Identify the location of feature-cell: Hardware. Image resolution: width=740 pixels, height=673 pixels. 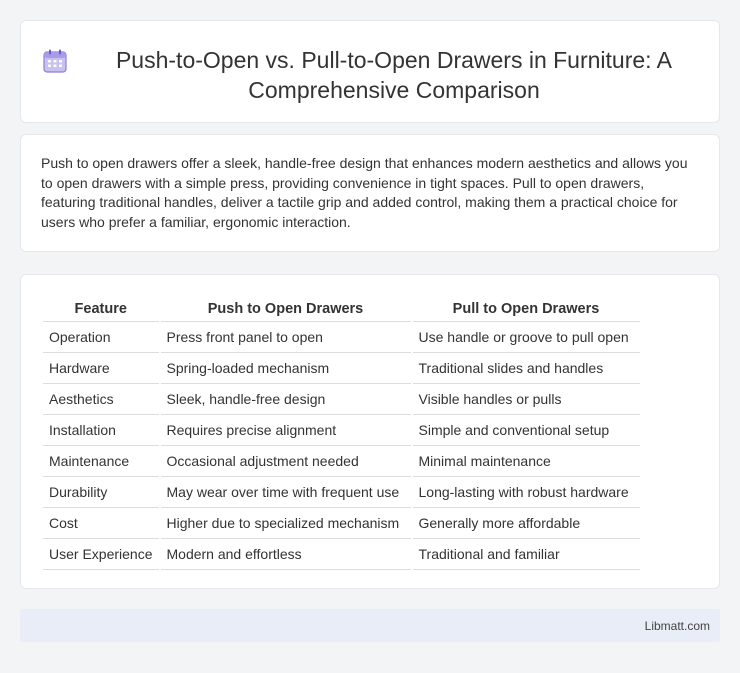
(101, 368).